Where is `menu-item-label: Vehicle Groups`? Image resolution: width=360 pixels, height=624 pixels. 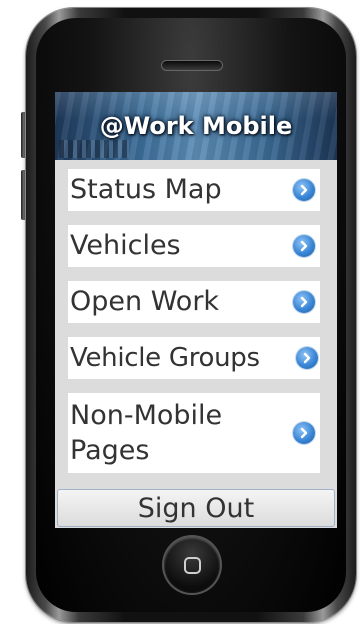
menu-item-label: Vehicle Groups is located at coordinates (165, 358).